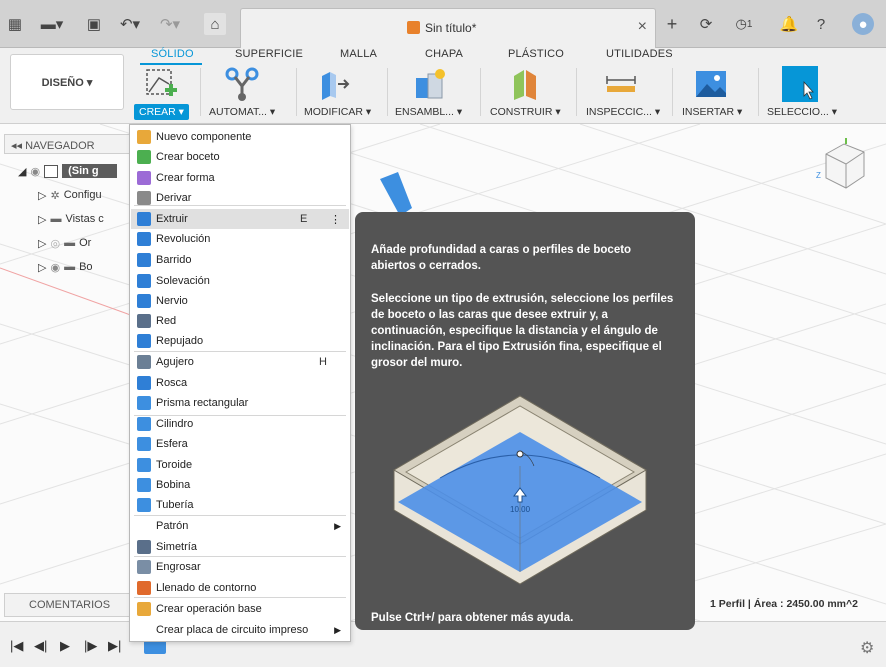 The height and width of the screenshot is (667, 886). What do you see at coordinates (172, 444) in the screenshot?
I see `menu-item-label: Esfera` at bounding box center [172, 444].